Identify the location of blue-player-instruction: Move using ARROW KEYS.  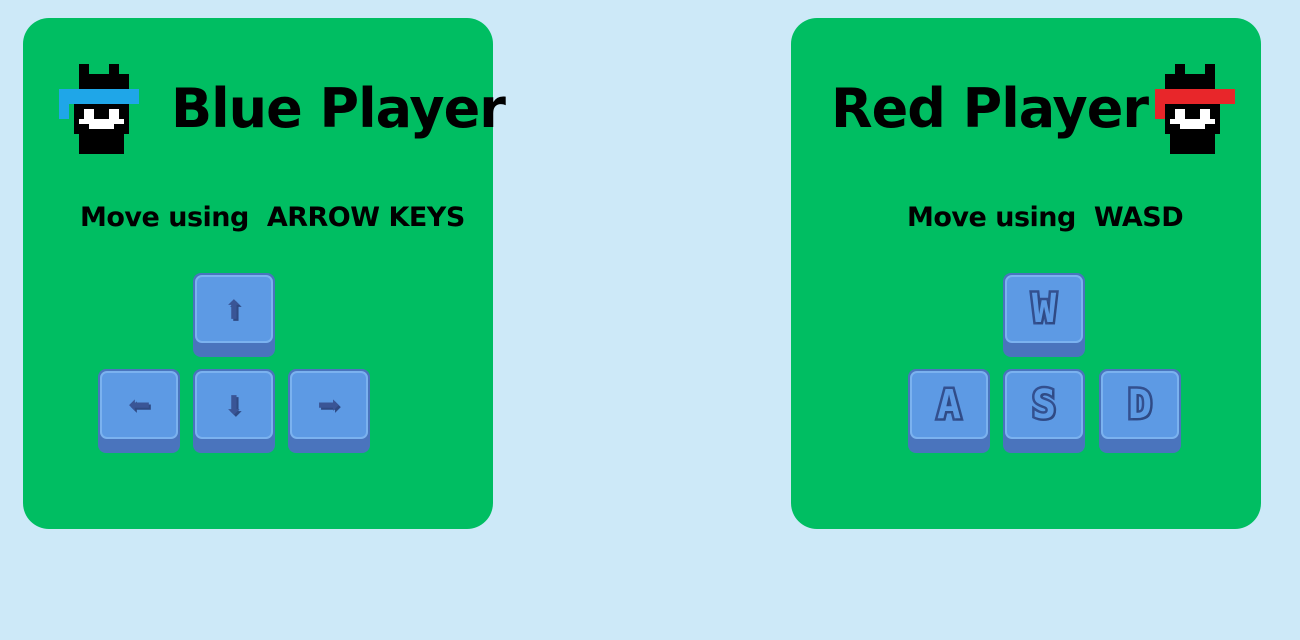
(272, 217).